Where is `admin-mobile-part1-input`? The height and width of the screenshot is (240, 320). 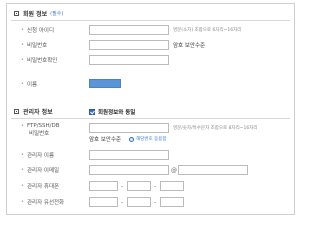 admin-mobile-part1-input is located at coordinates (103, 186).